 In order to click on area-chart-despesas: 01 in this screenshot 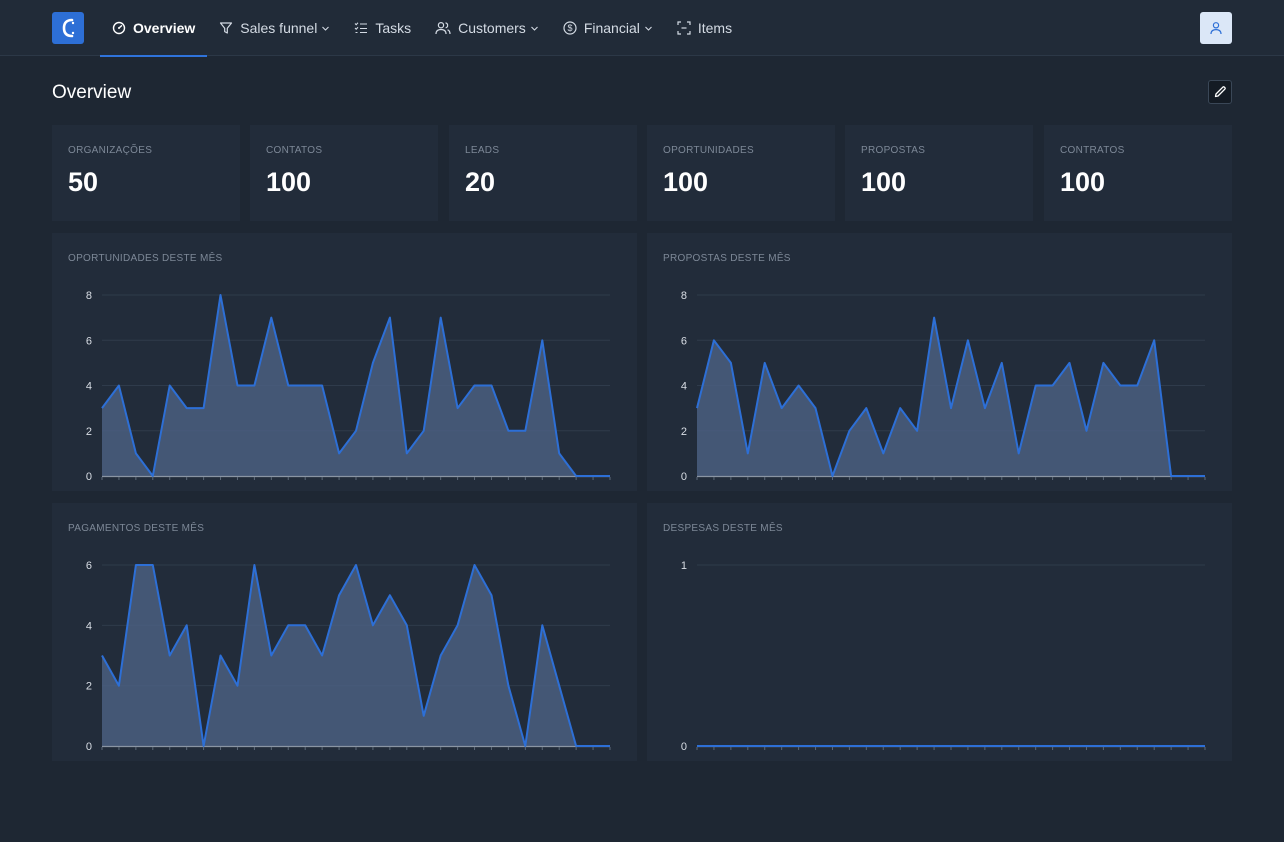, I will do `click(943, 656)`.